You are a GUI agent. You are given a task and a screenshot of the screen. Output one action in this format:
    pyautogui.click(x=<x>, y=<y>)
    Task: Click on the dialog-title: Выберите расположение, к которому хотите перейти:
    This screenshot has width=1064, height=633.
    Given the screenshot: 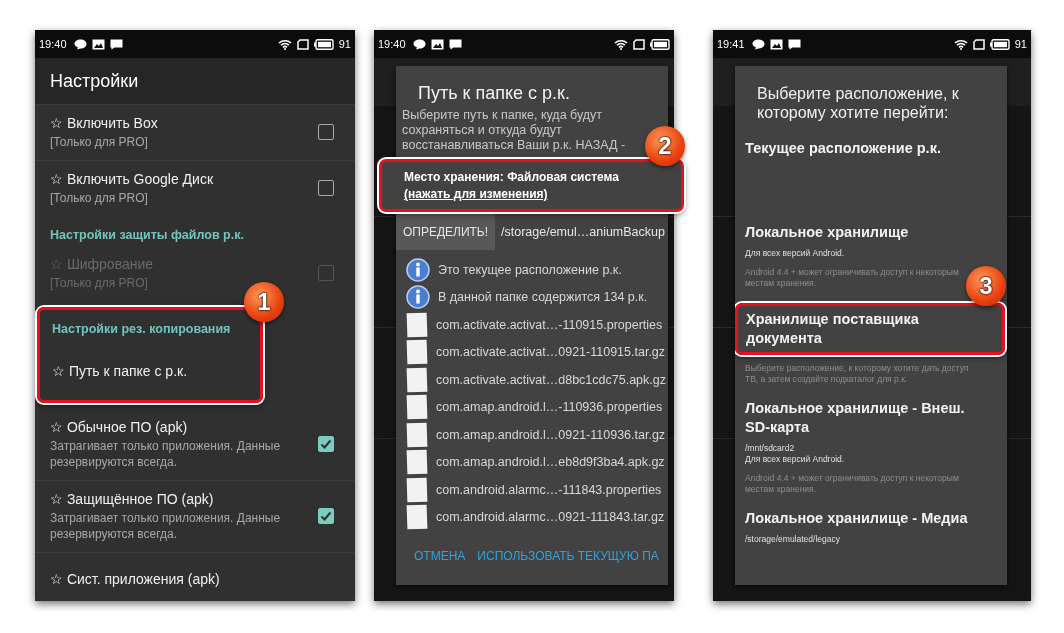 What is the action you would take?
    pyautogui.click(x=858, y=103)
    